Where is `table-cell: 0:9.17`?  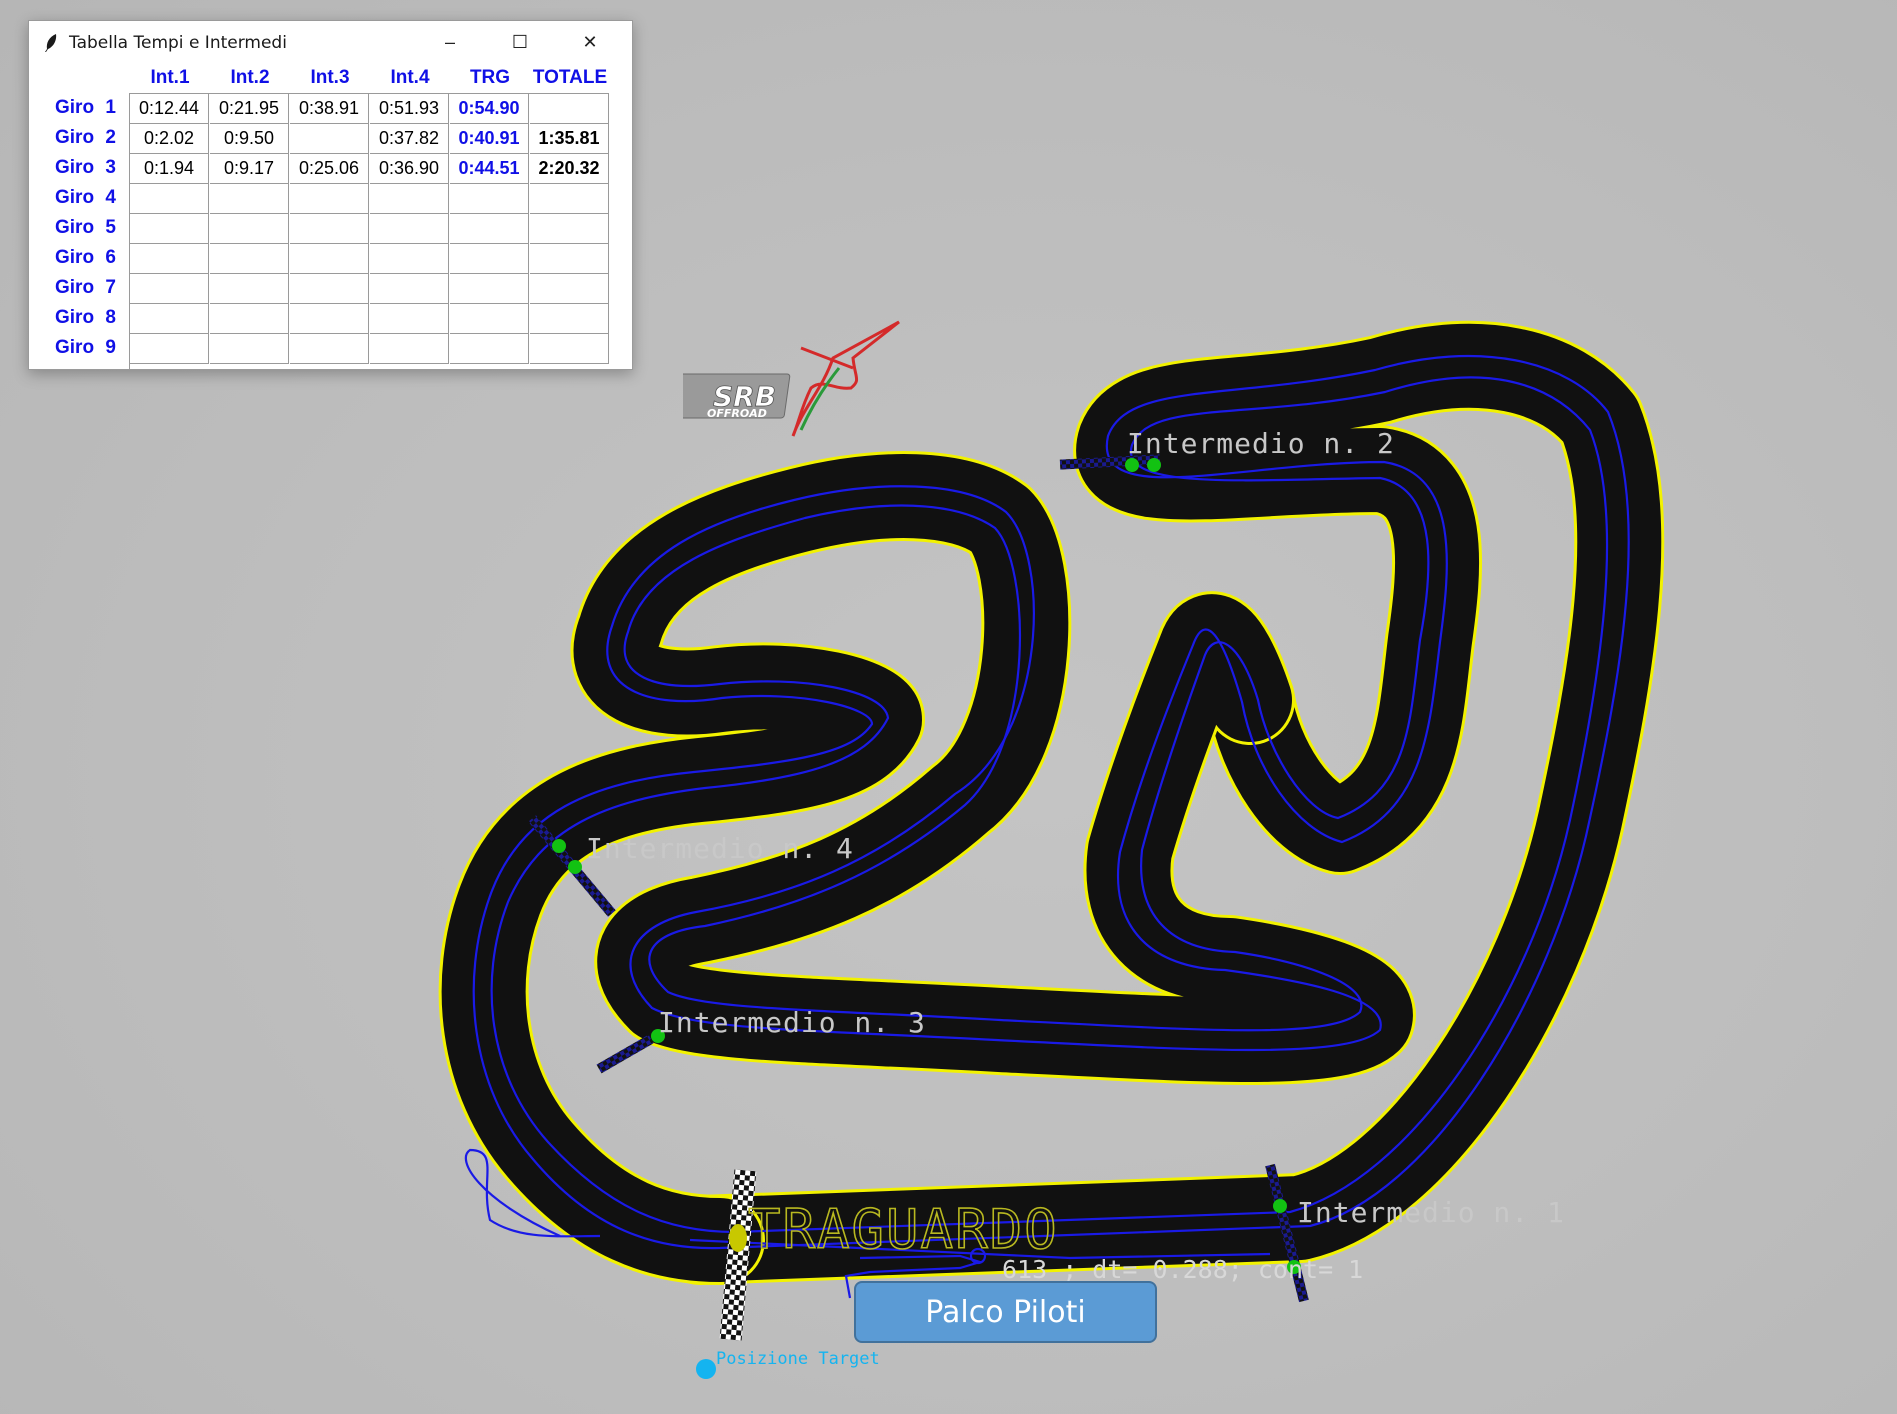
table-cell: 0:9.17 is located at coordinates (249, 169).